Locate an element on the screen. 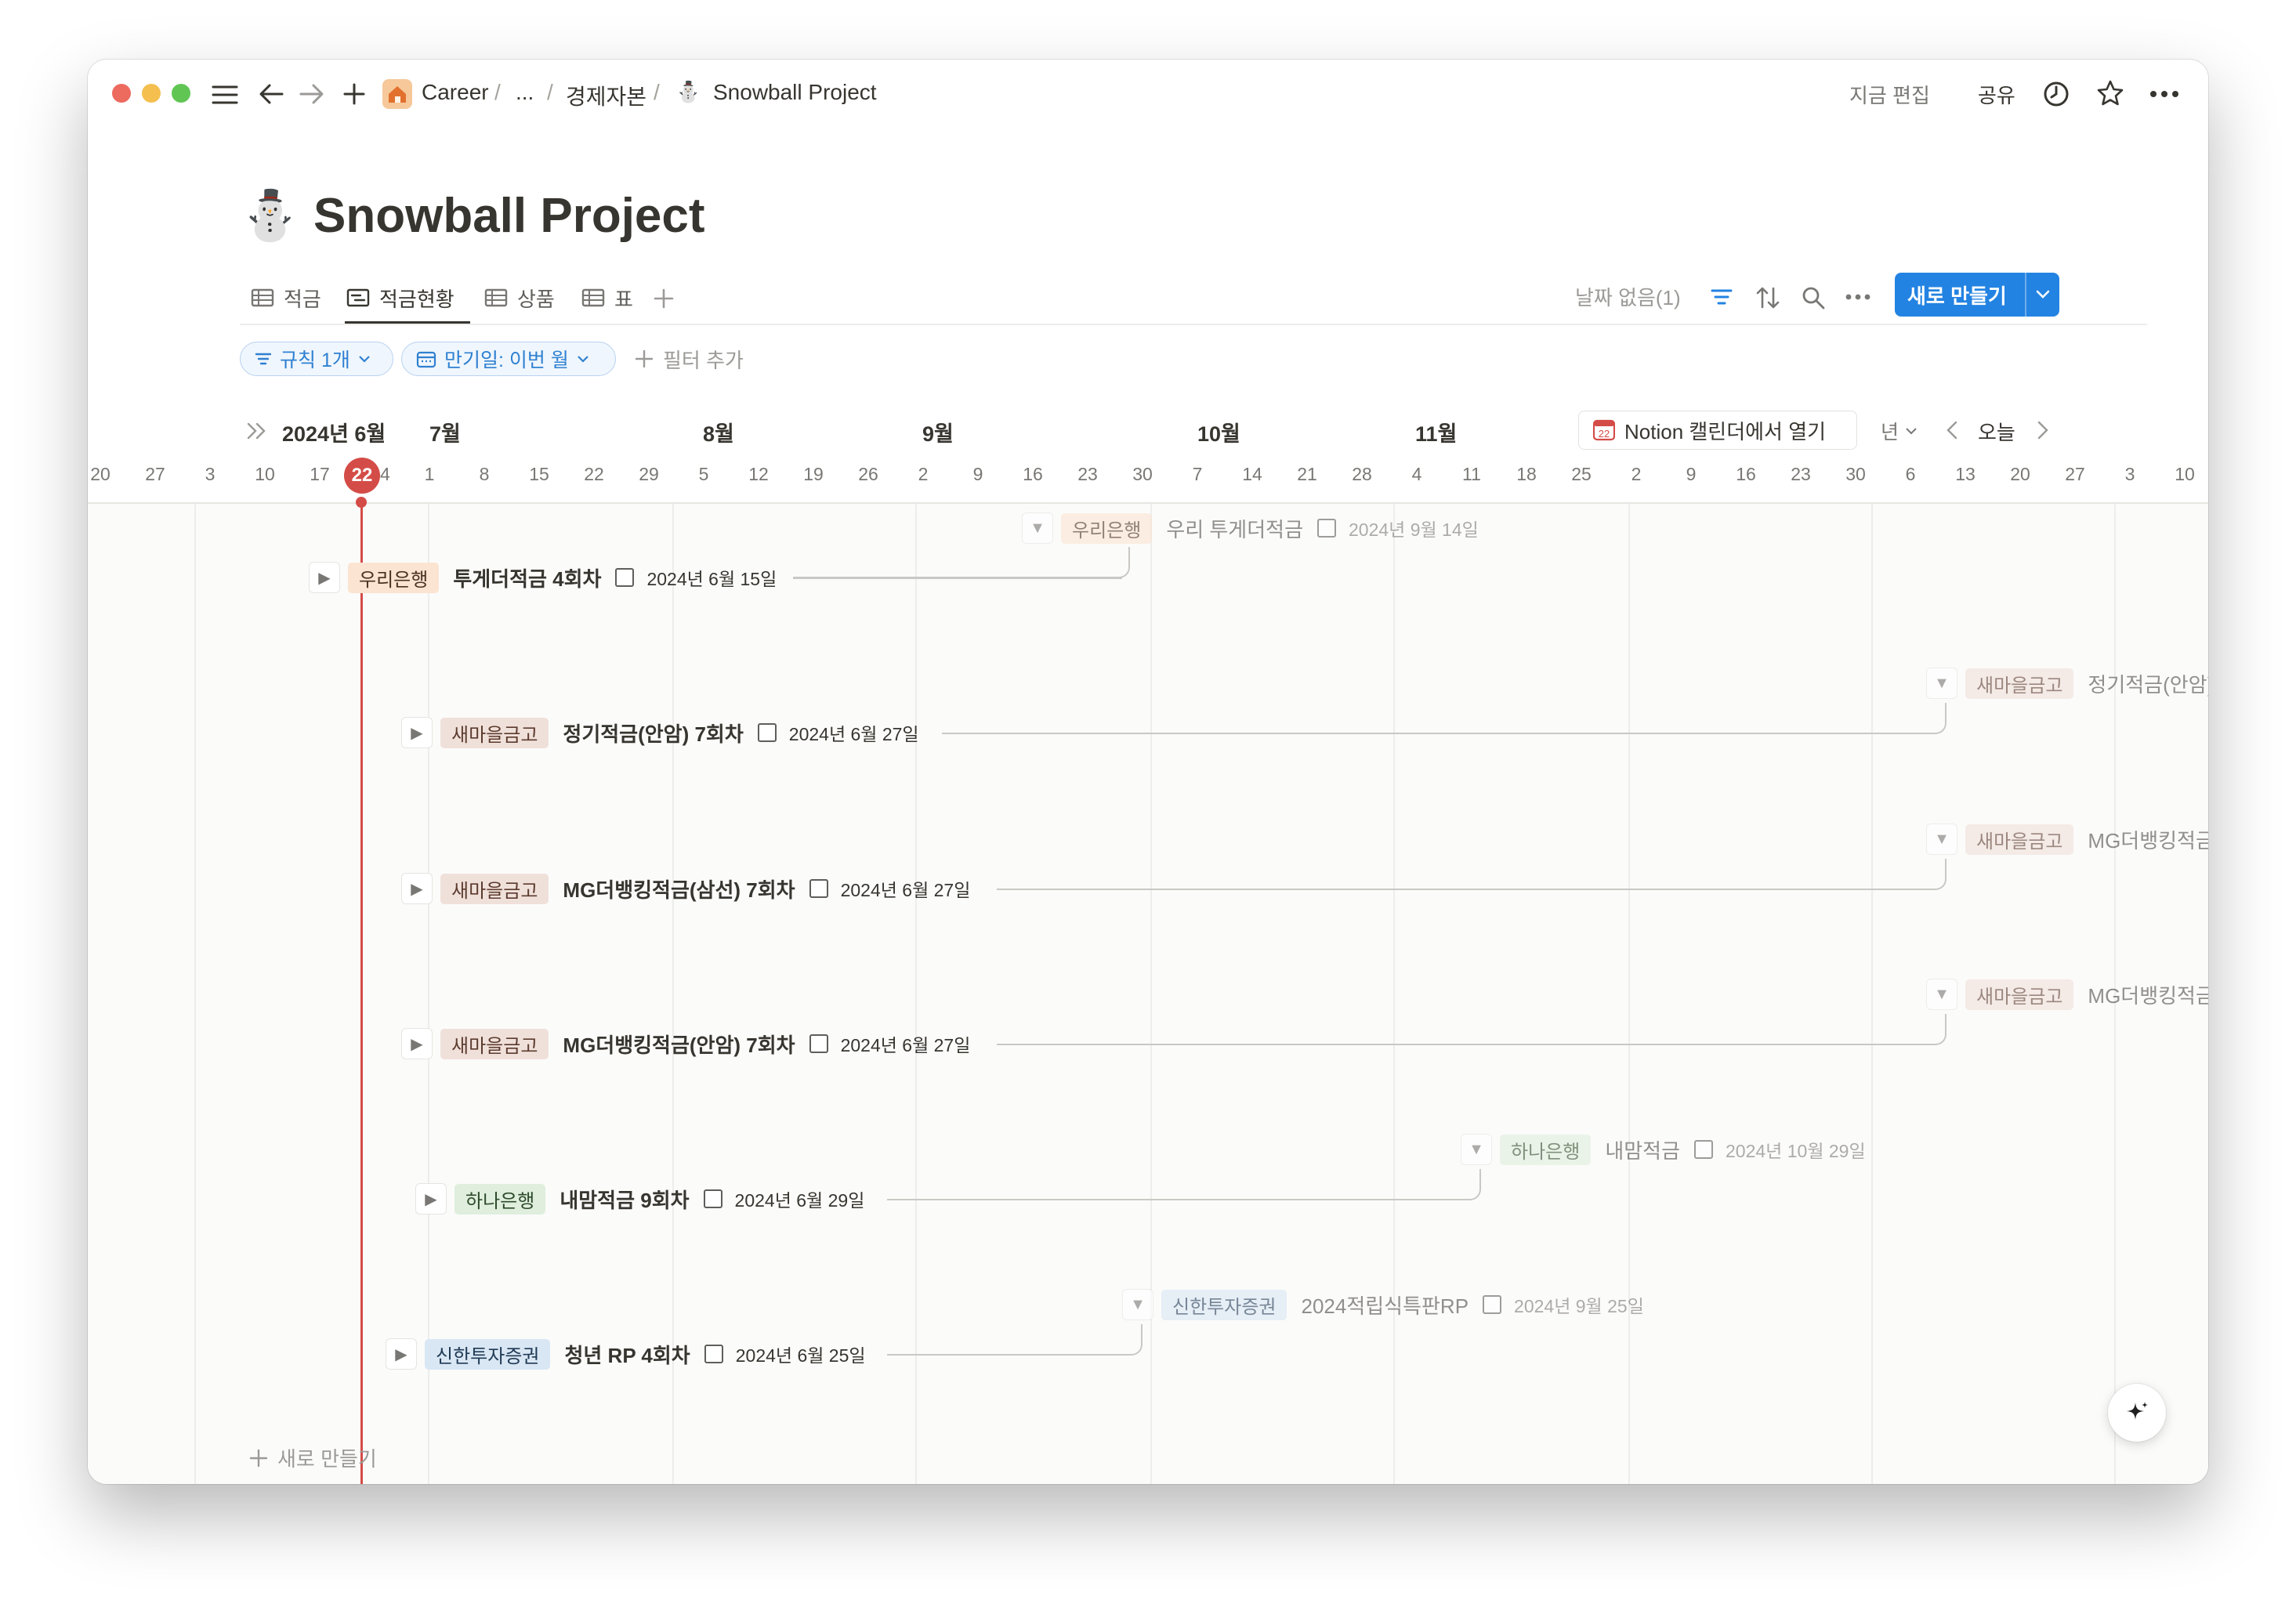 This screenshot has width=2296, height=1600. open-in-notion-calendar-button: 22 Notion 캘린더에서 열기 is located at coordinates (1717, 431).